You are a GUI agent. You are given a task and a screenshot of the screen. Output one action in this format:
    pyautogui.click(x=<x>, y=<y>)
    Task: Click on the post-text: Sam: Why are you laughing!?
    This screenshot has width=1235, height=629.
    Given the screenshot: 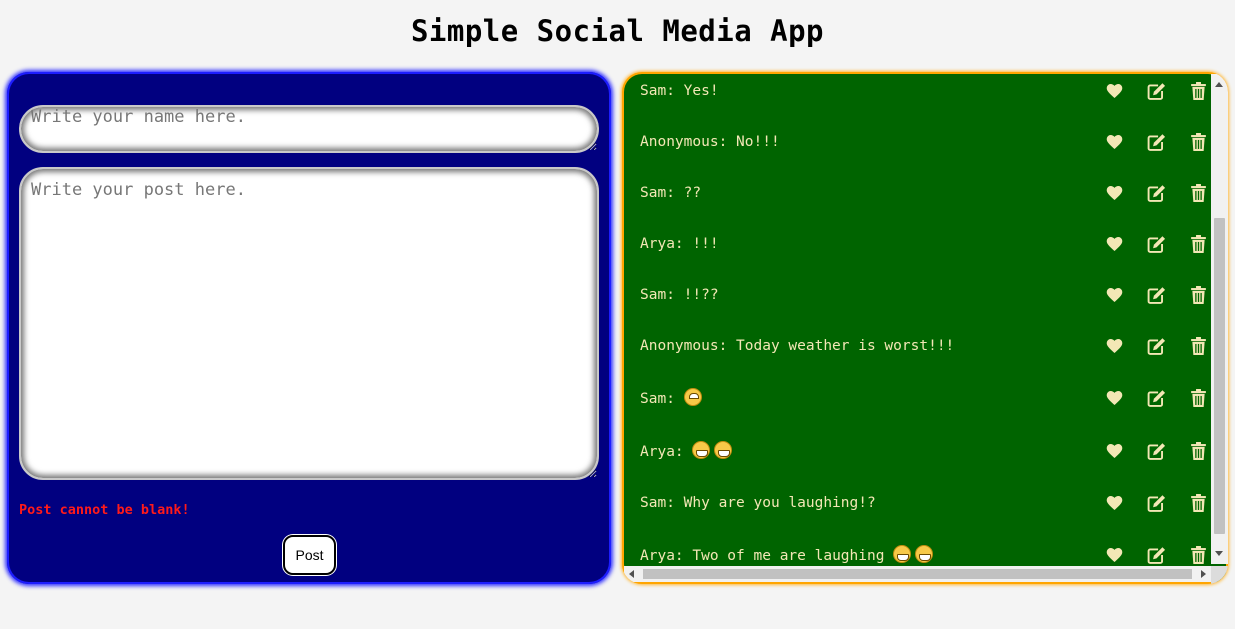 What is the action you would take?
    pyautogui.click(x=861, y=503)
    